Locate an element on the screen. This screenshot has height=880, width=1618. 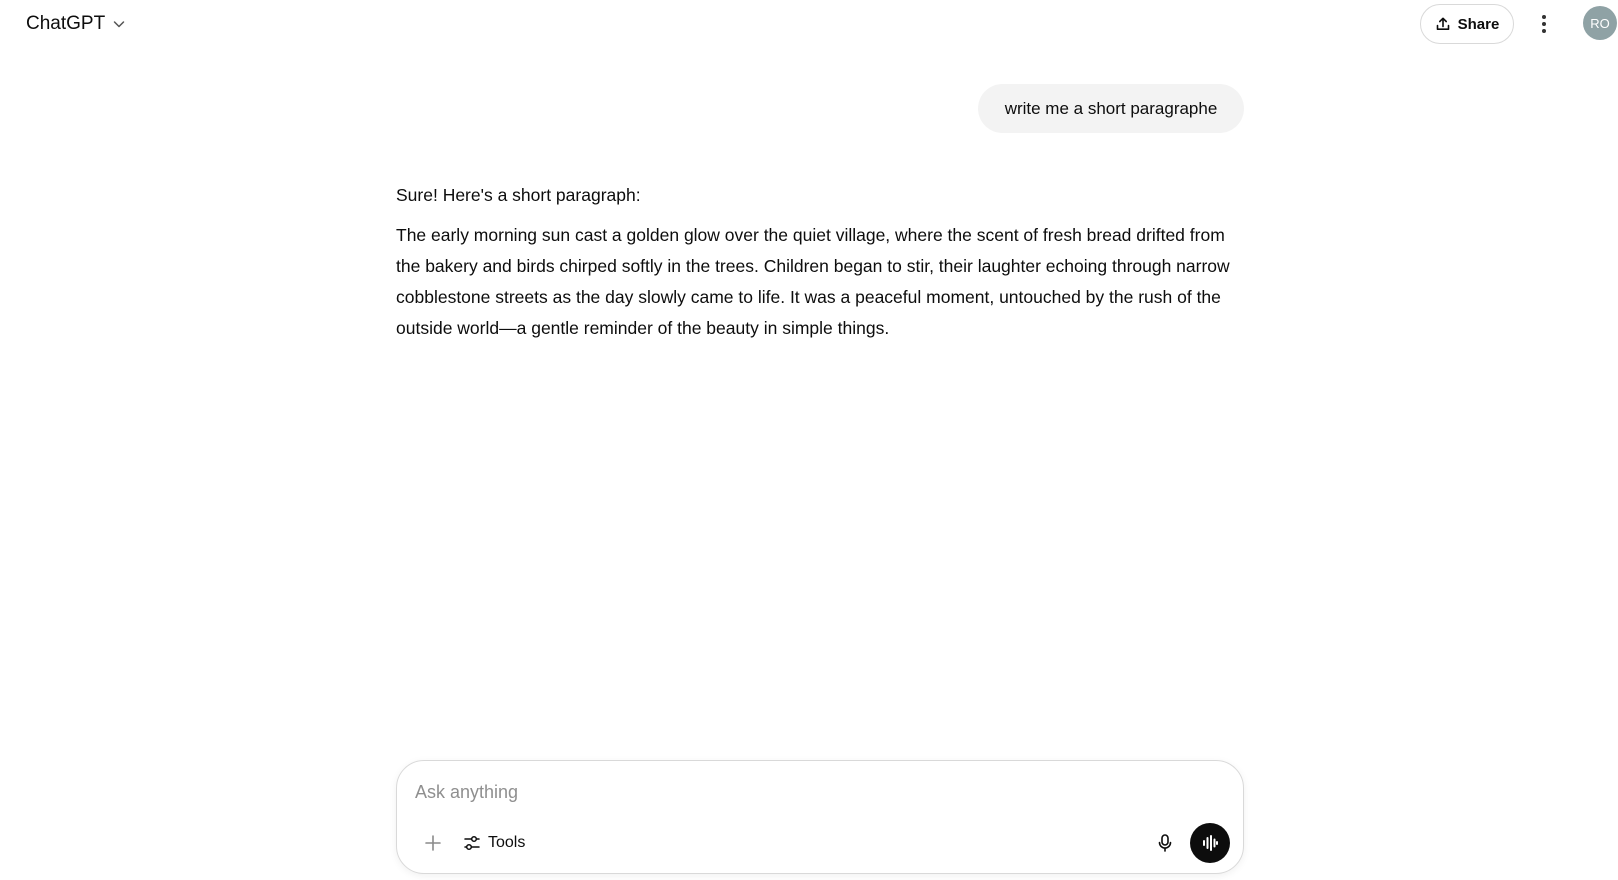
user-message-text: write me a short paragraphe is located at coordinates (1111, 108).